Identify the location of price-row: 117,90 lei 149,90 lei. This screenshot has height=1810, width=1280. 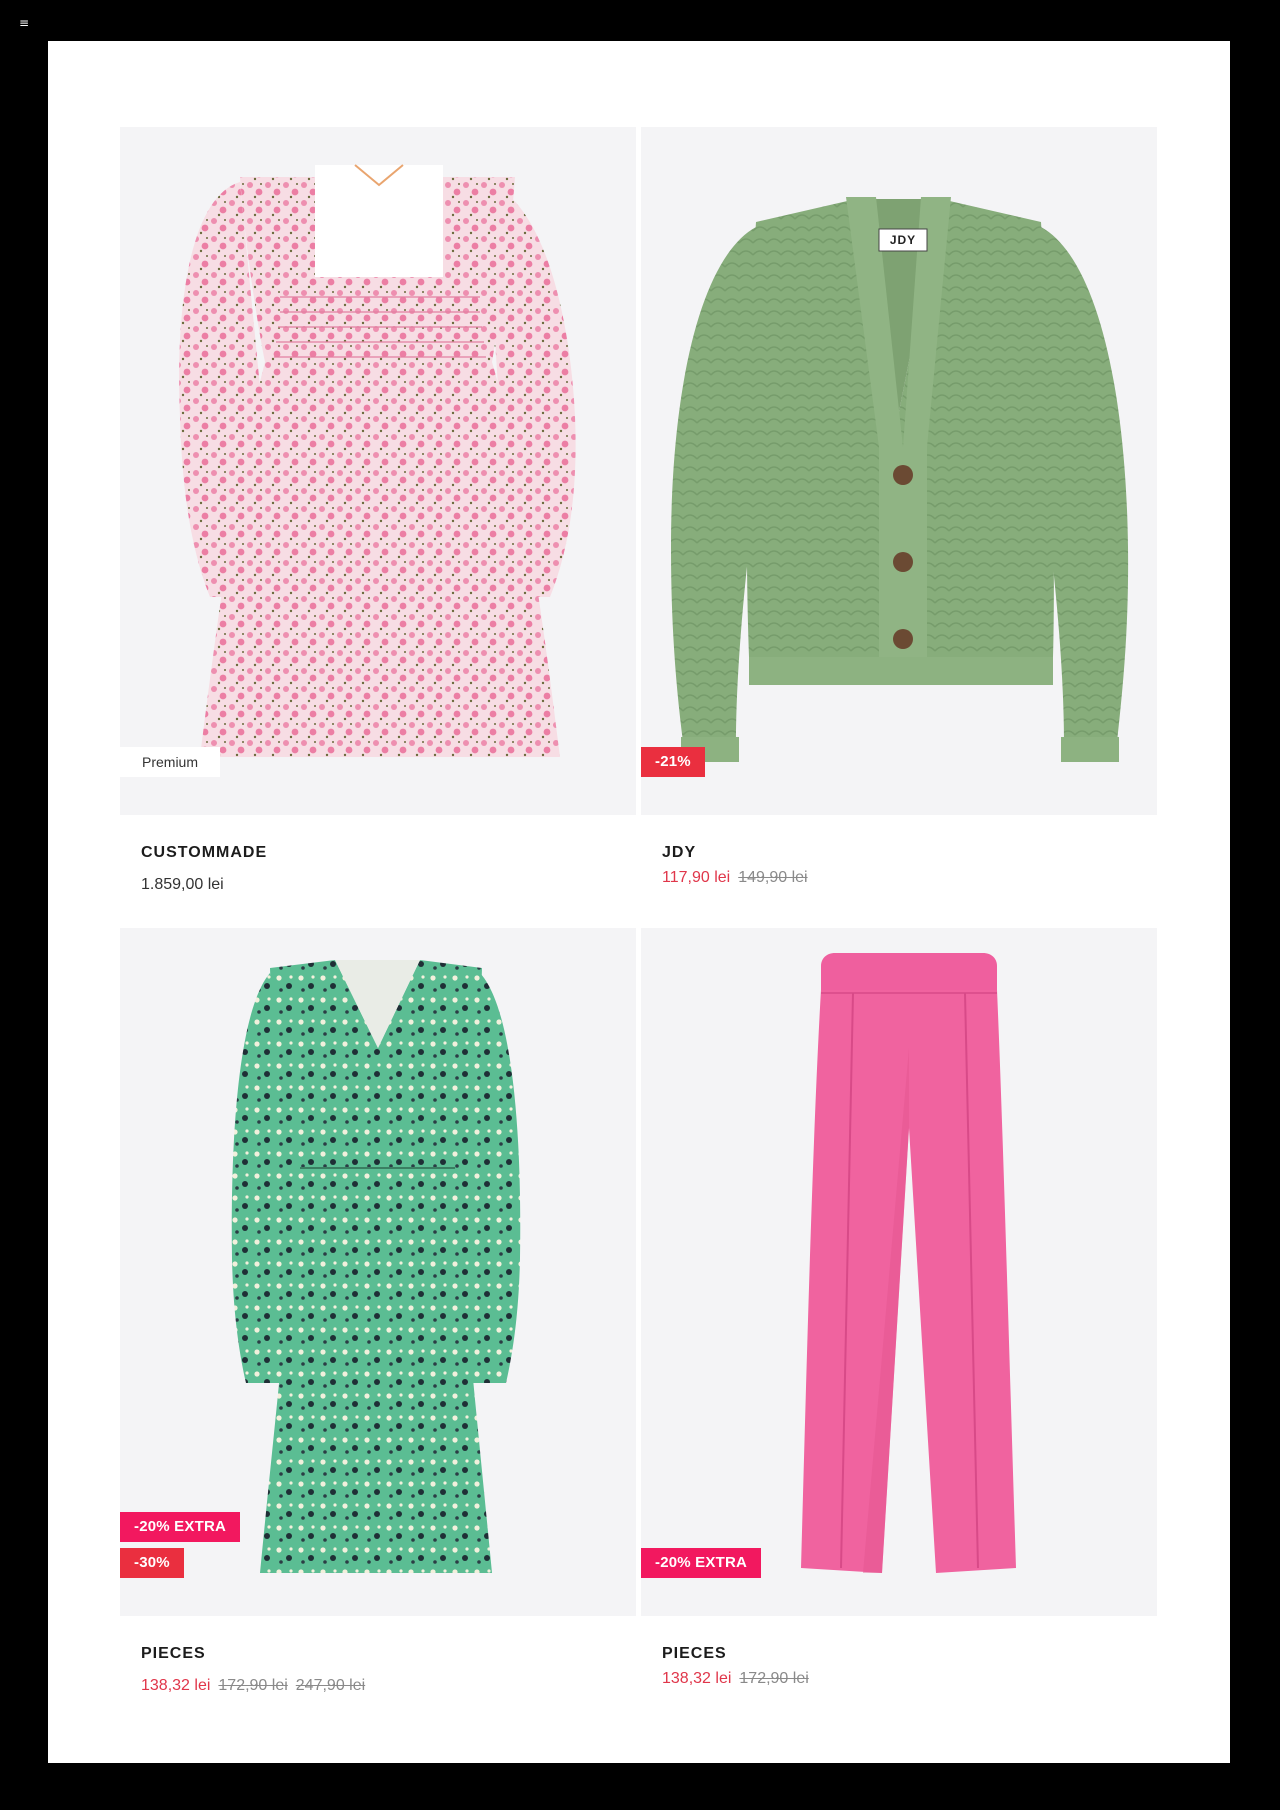
(739, 878).